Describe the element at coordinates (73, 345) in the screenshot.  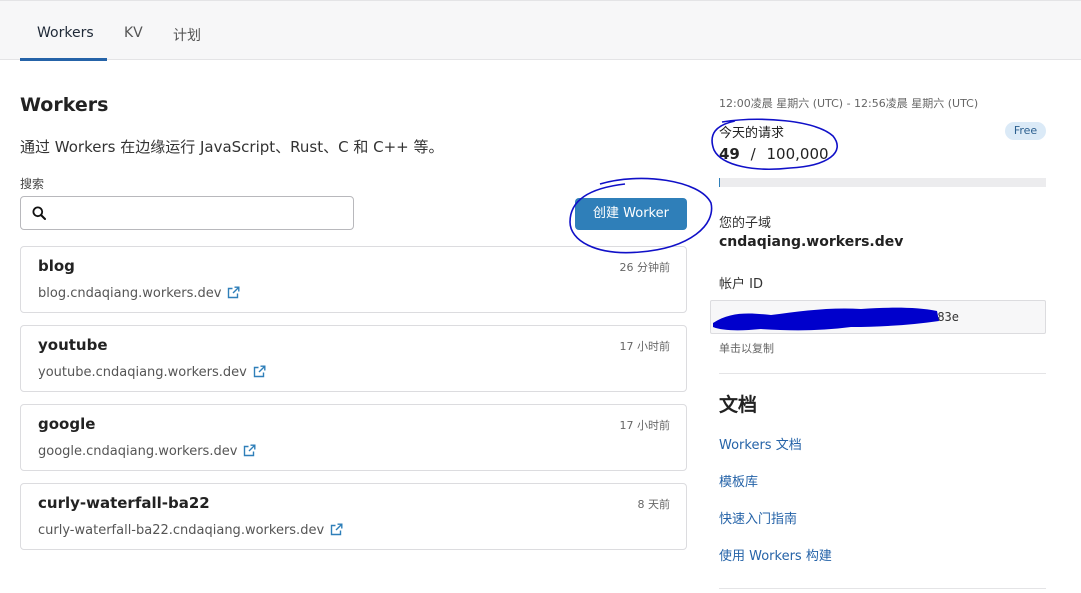
I see `worker-name: youtube` at that location.